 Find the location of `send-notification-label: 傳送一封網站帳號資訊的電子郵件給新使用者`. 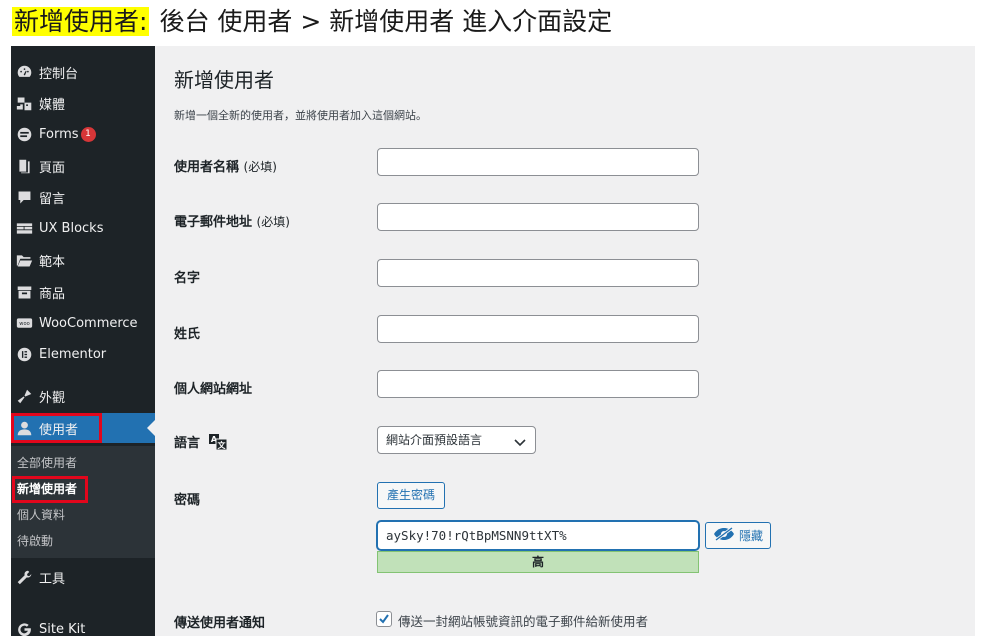

send-notification-label: 傳送一封網站帳號資訊的電子郵件給新使用者 is located at coordinates (523, 621).